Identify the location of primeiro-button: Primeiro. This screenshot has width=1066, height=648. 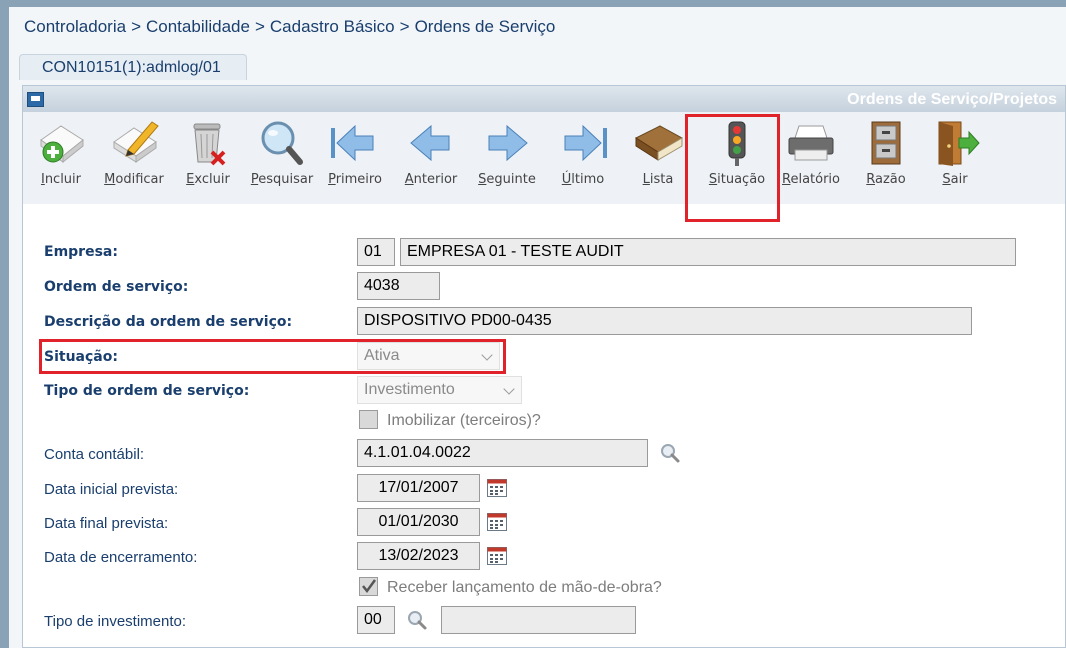
(355, 158).